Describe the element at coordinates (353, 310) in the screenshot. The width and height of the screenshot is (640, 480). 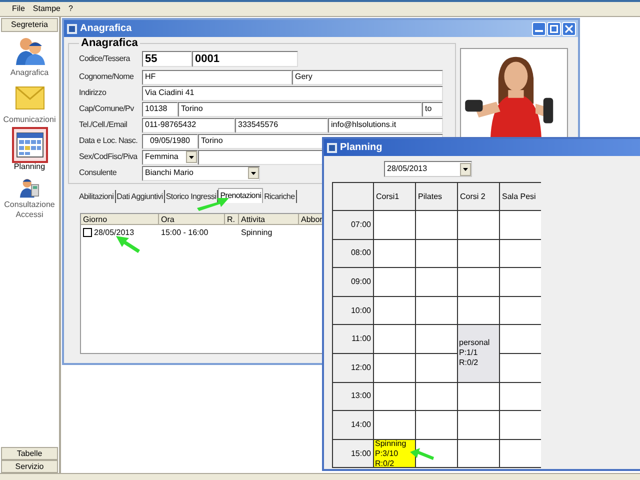
I see `time-label: 10:00` at that location.